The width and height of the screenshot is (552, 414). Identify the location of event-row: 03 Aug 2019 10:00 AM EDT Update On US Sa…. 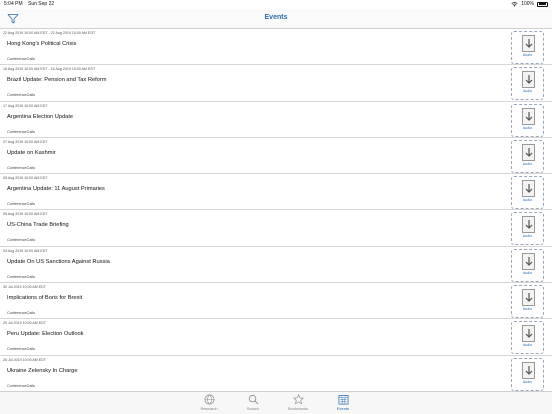
(276, 265).